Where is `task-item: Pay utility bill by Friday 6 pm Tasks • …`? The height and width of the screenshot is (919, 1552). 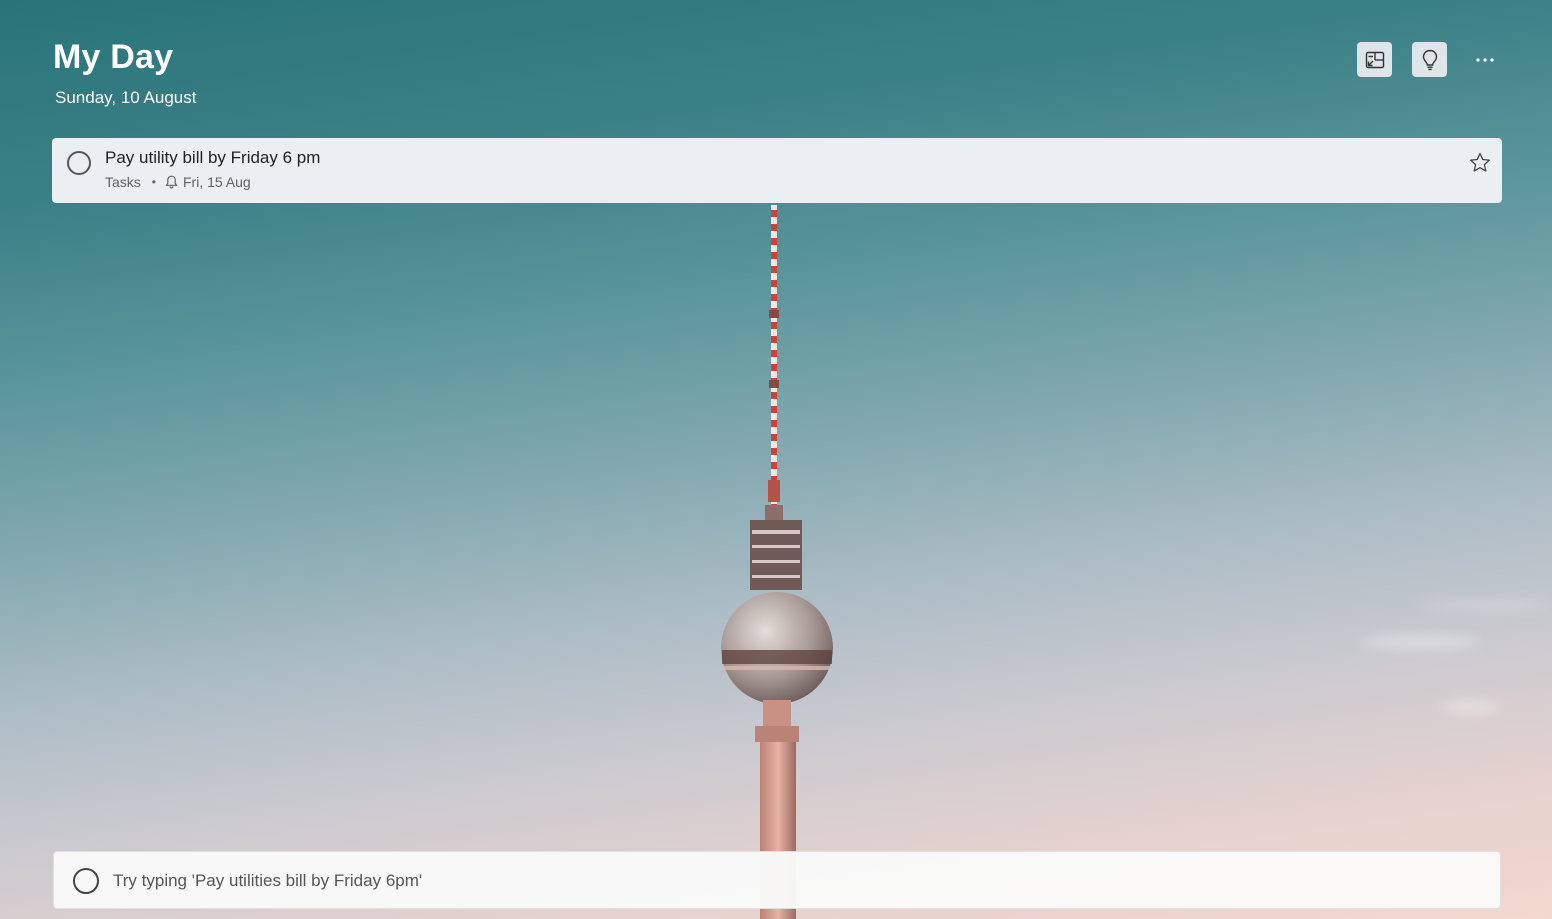 task-item: Pay utility bill by Friday 6 pm Tasks • … is located at coordinates (777, 170).